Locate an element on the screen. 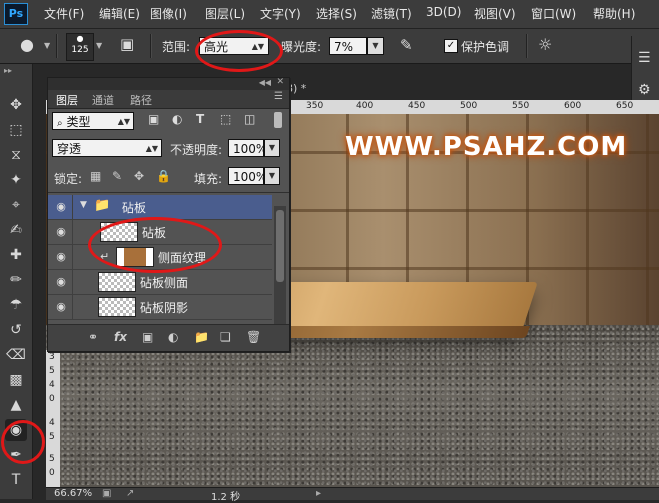 The width and height of the screenshot is (659, 503). fill-input: 100% is located at coordinates (247, 176).